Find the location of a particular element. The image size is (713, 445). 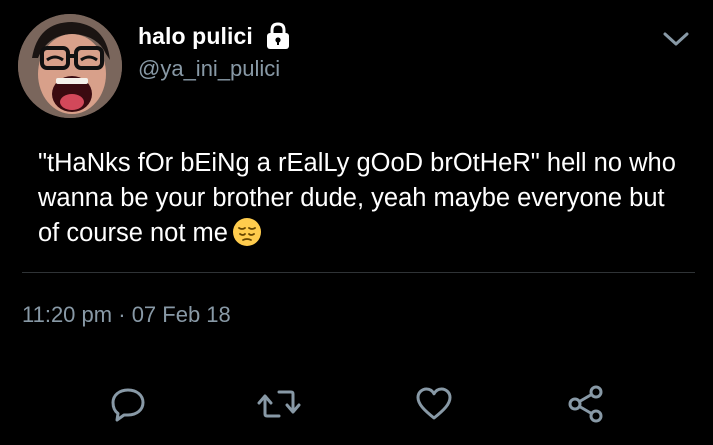

like-button is located at coordinates (434, 404).